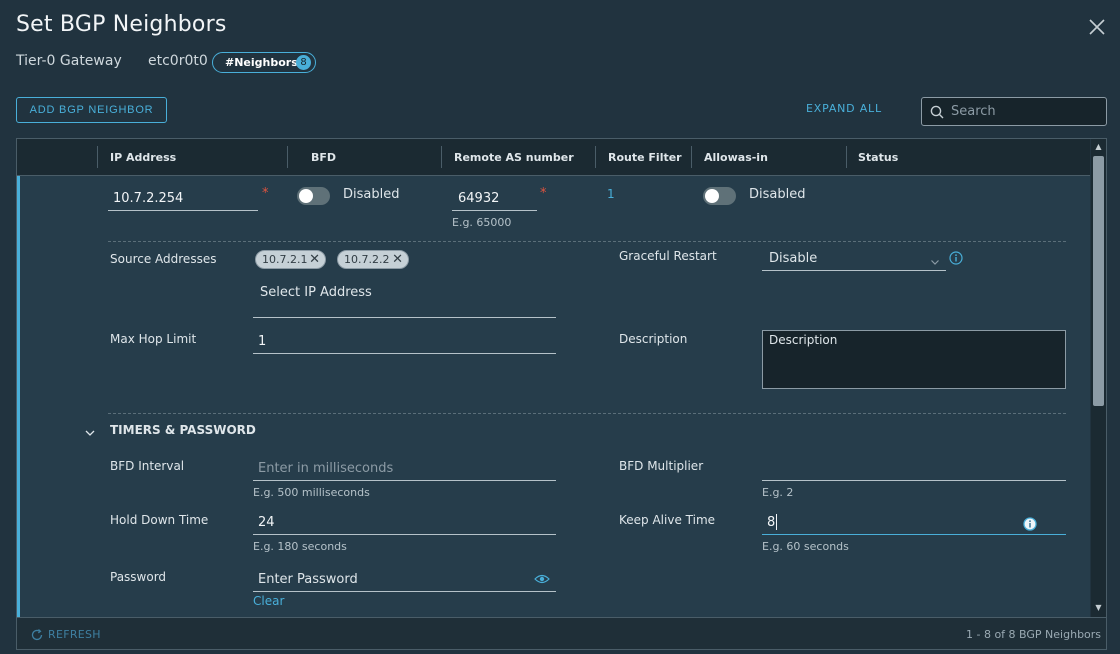  I want to click on scrollbar-thumb, so click(1098, 281).